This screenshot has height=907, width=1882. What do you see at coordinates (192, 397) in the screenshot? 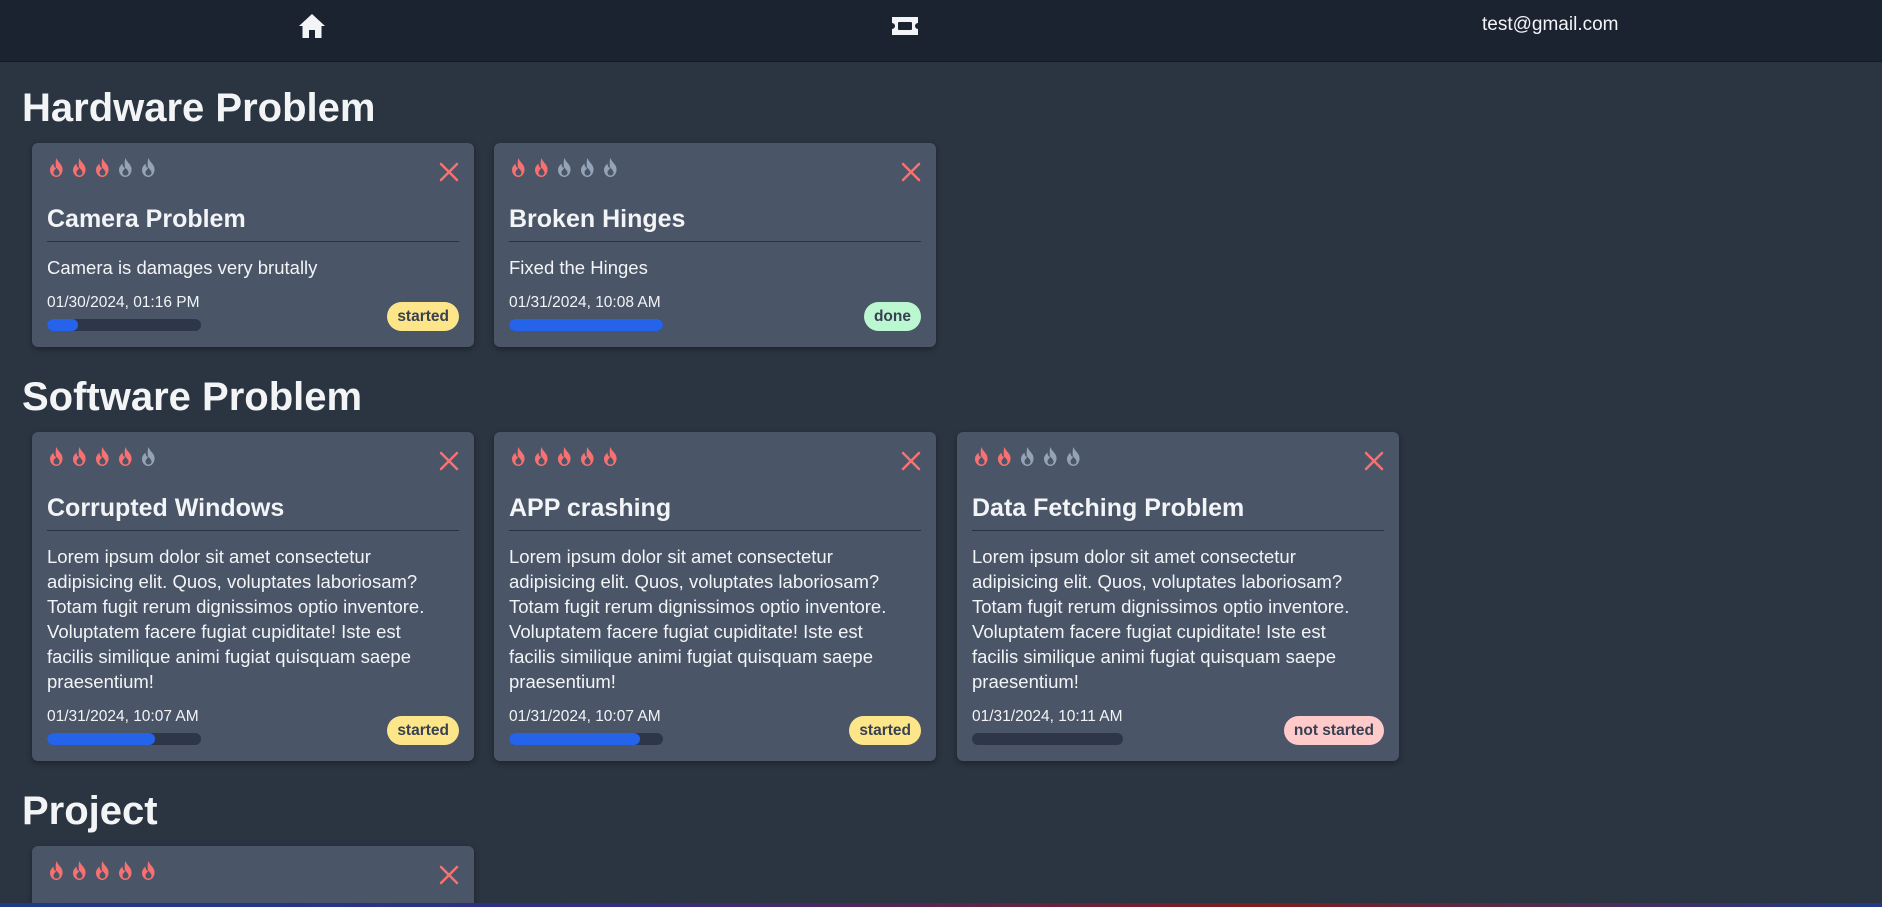
I see `section-title-software: Software Problem` at bounding box center [192, 397].